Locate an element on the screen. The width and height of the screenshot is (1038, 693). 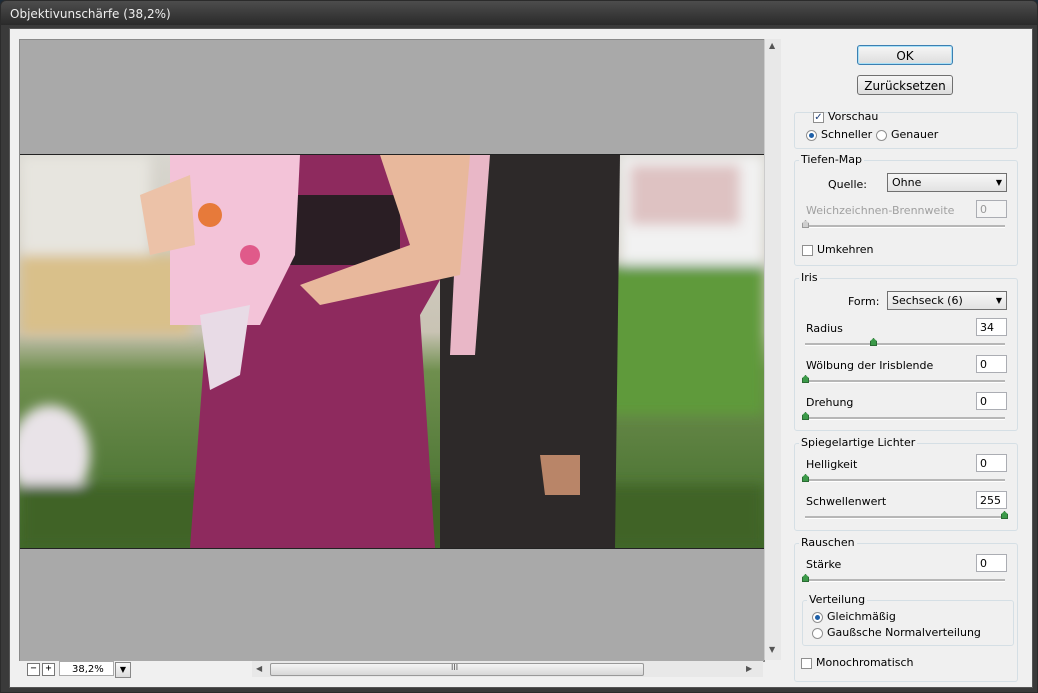
zoom-bar: − + 38,2% ▼ is located at coordinates (135, 669).